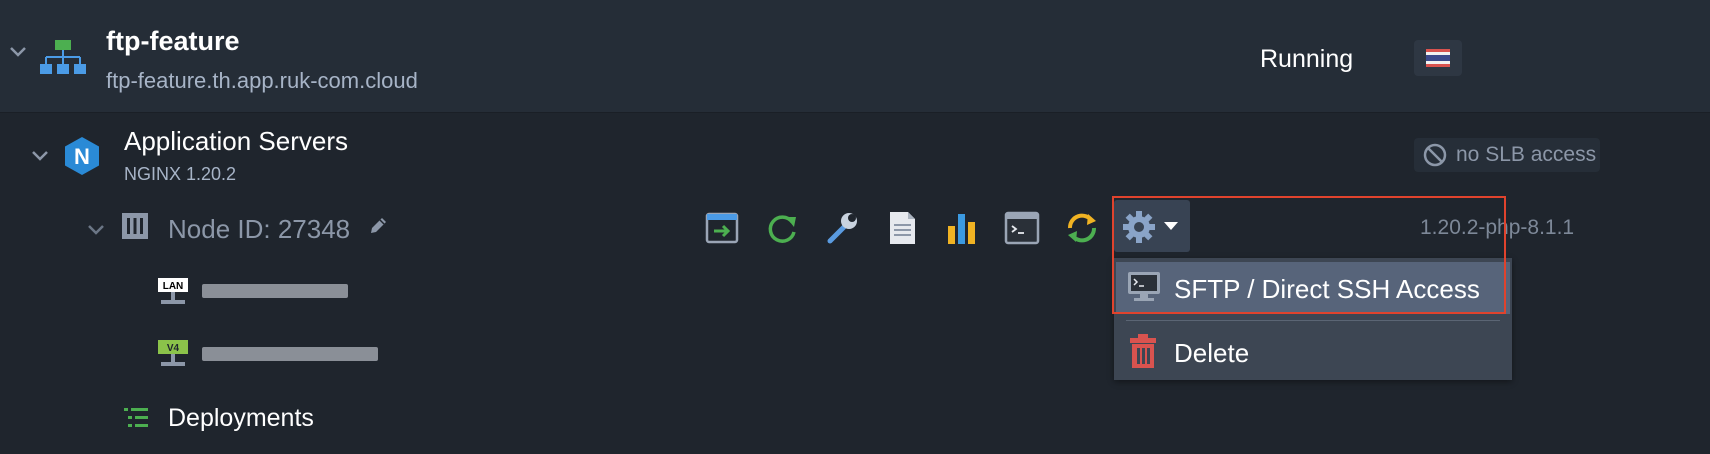 The height and width of the screenshot is (454, 1710). What do you see at coordinates (63, 60) in the screenshot?
I see `environment-topology-icon` at bounding box center [63, 60].